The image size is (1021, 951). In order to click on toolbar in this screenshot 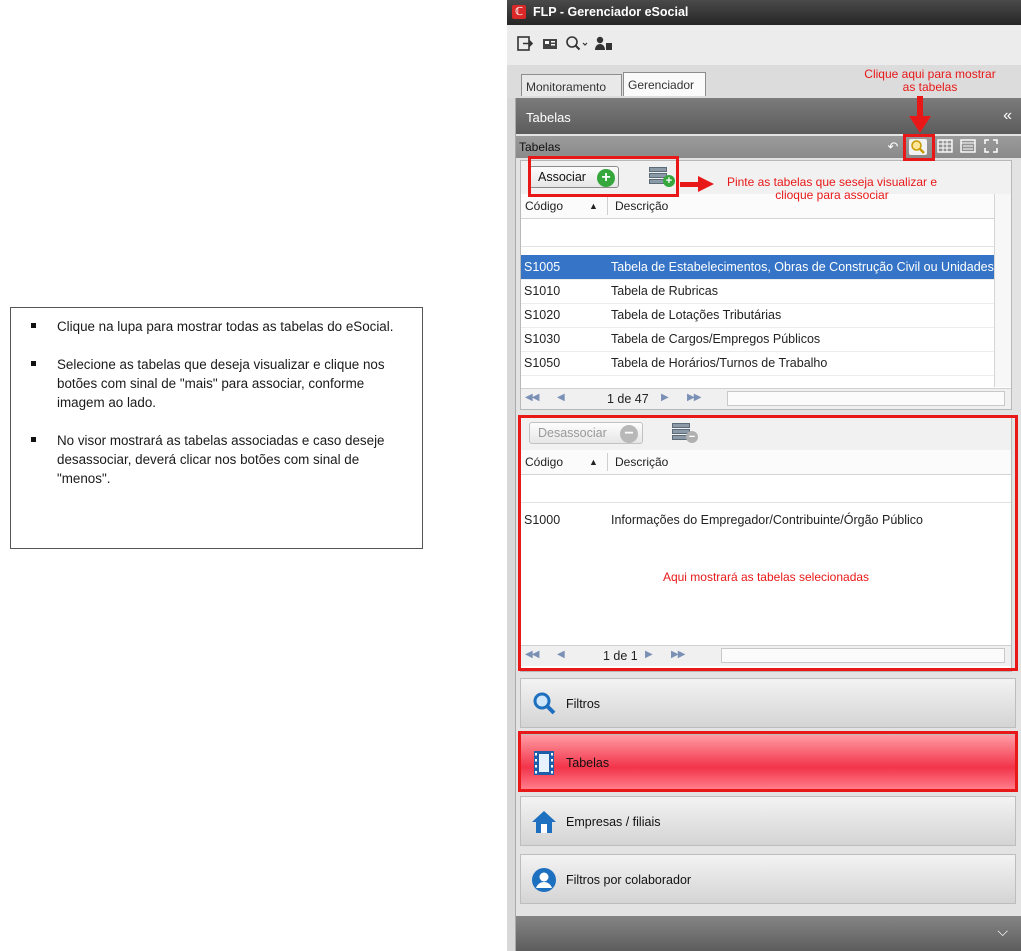, I will do `click(764, 45)`.